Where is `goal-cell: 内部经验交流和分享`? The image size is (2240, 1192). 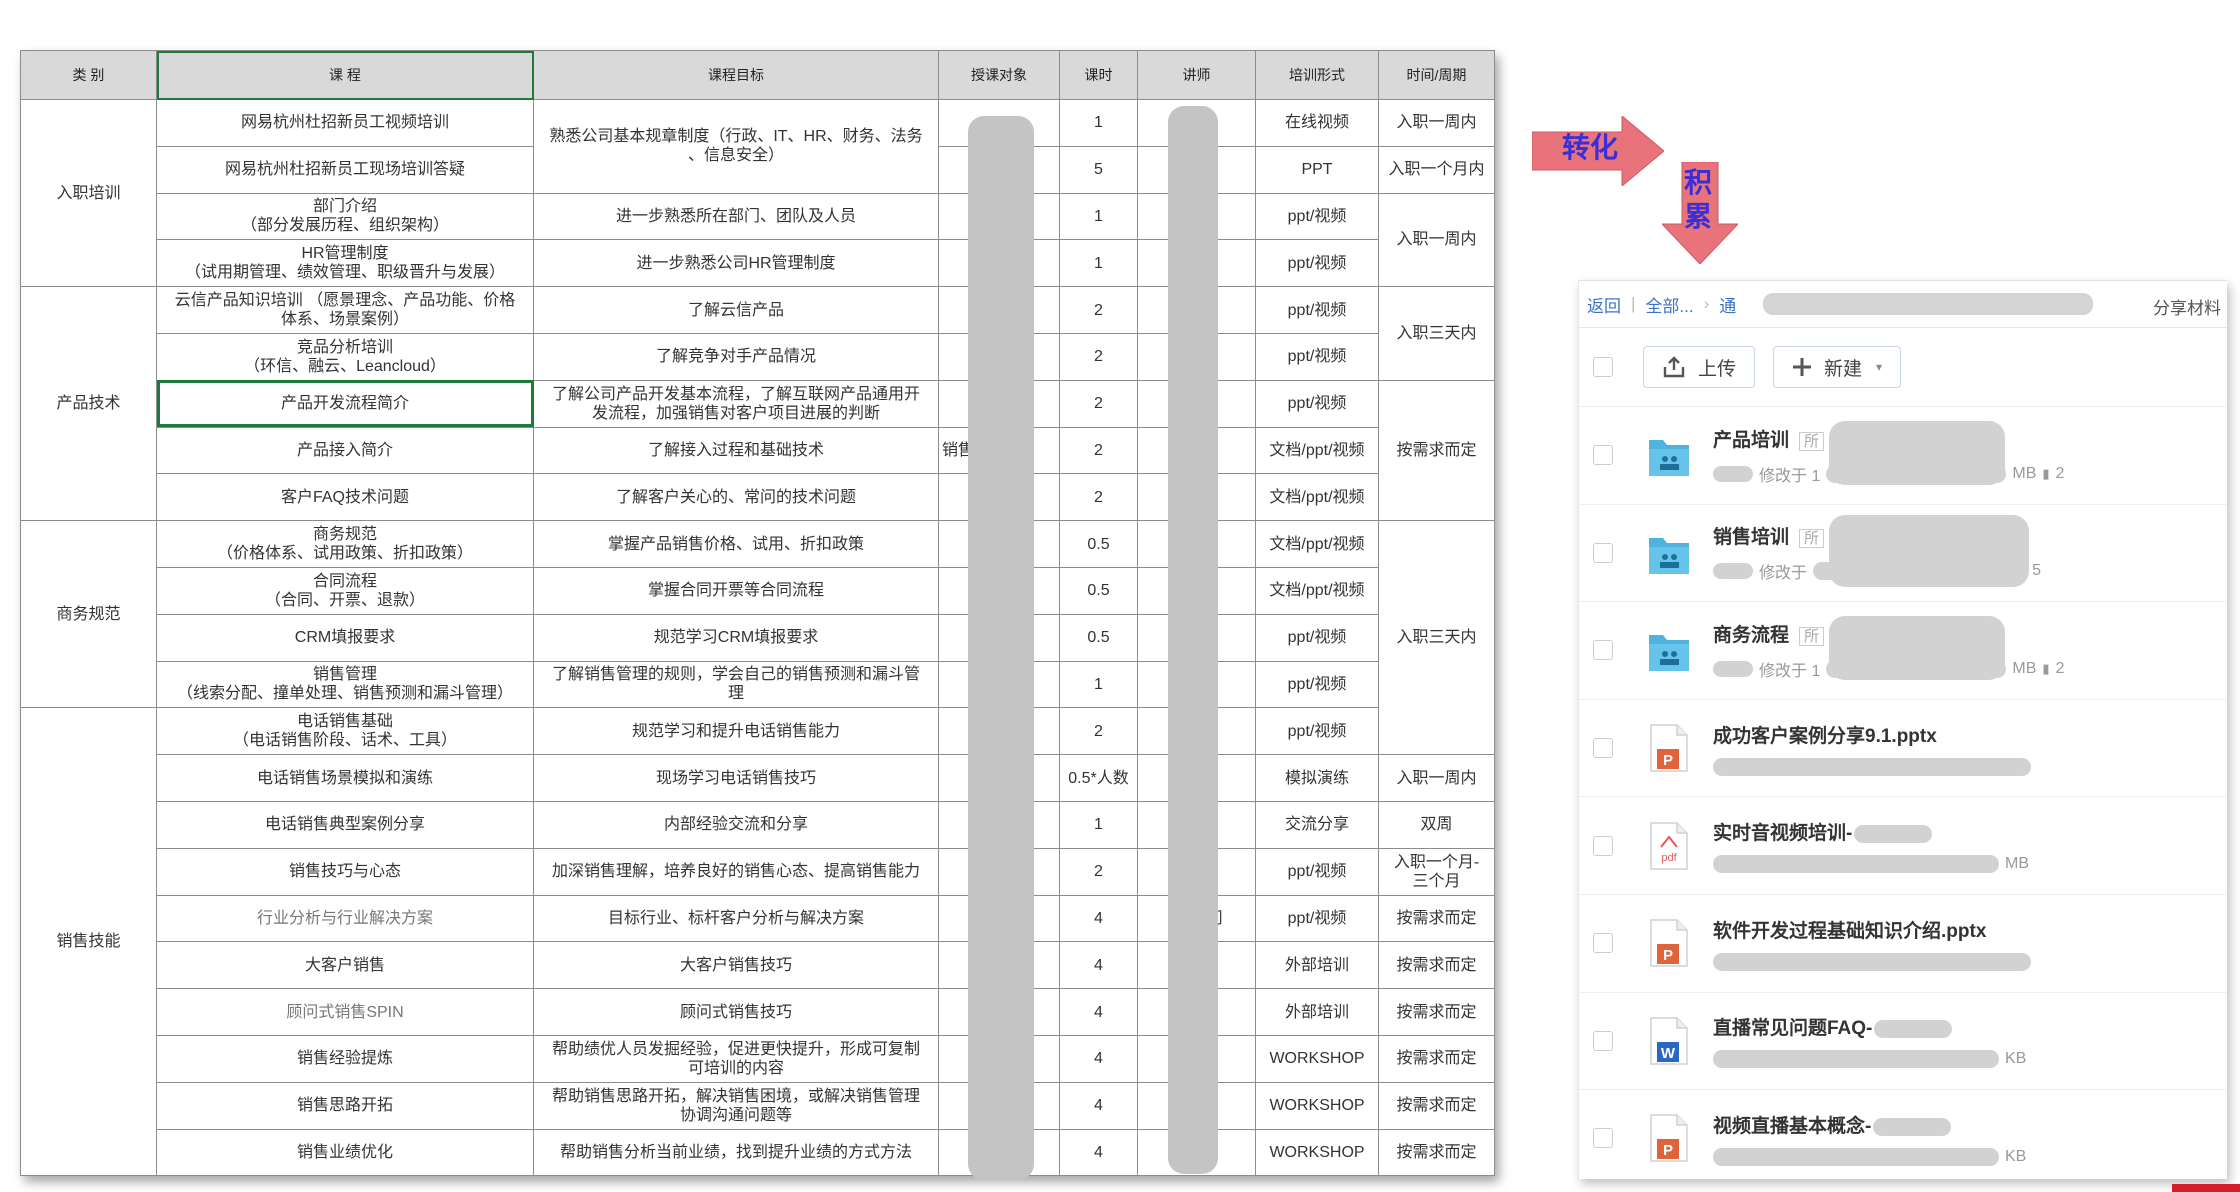 goal-cell: 内部经验交流和分享 is located at coordinates (736, 824).